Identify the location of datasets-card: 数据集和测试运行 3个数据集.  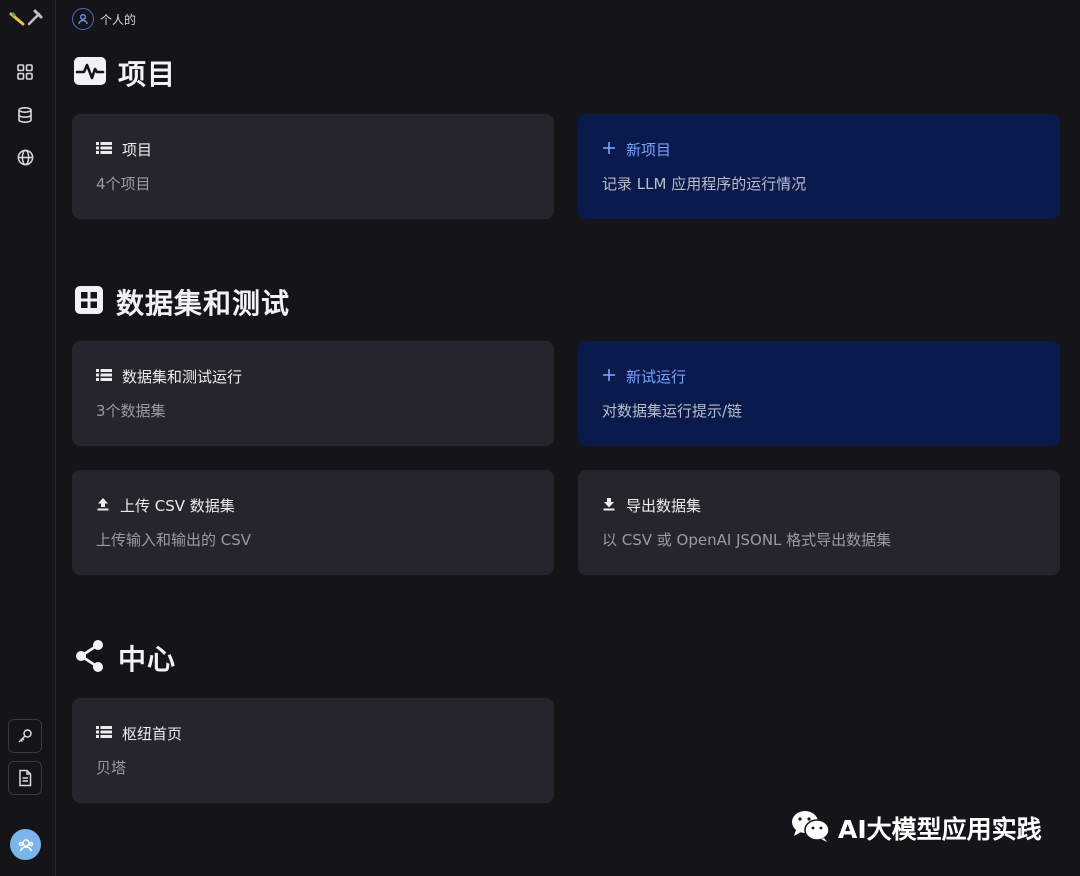
(313, 393).